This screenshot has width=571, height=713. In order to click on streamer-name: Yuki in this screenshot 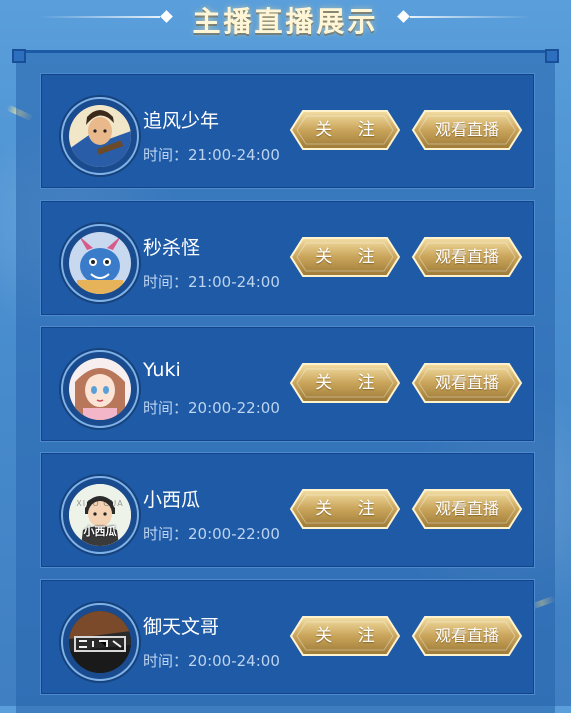, I will do `click(162, 370)`.